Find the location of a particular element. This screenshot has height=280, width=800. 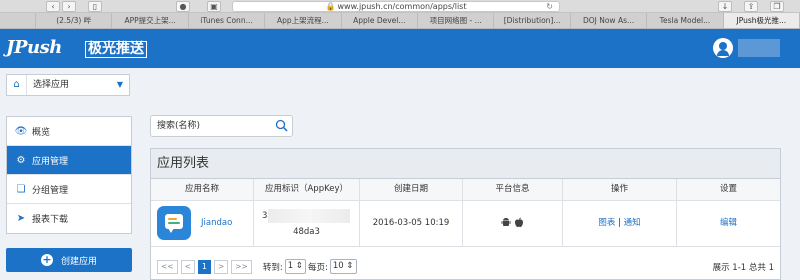

search-icon is located at coordinates (281, 125).